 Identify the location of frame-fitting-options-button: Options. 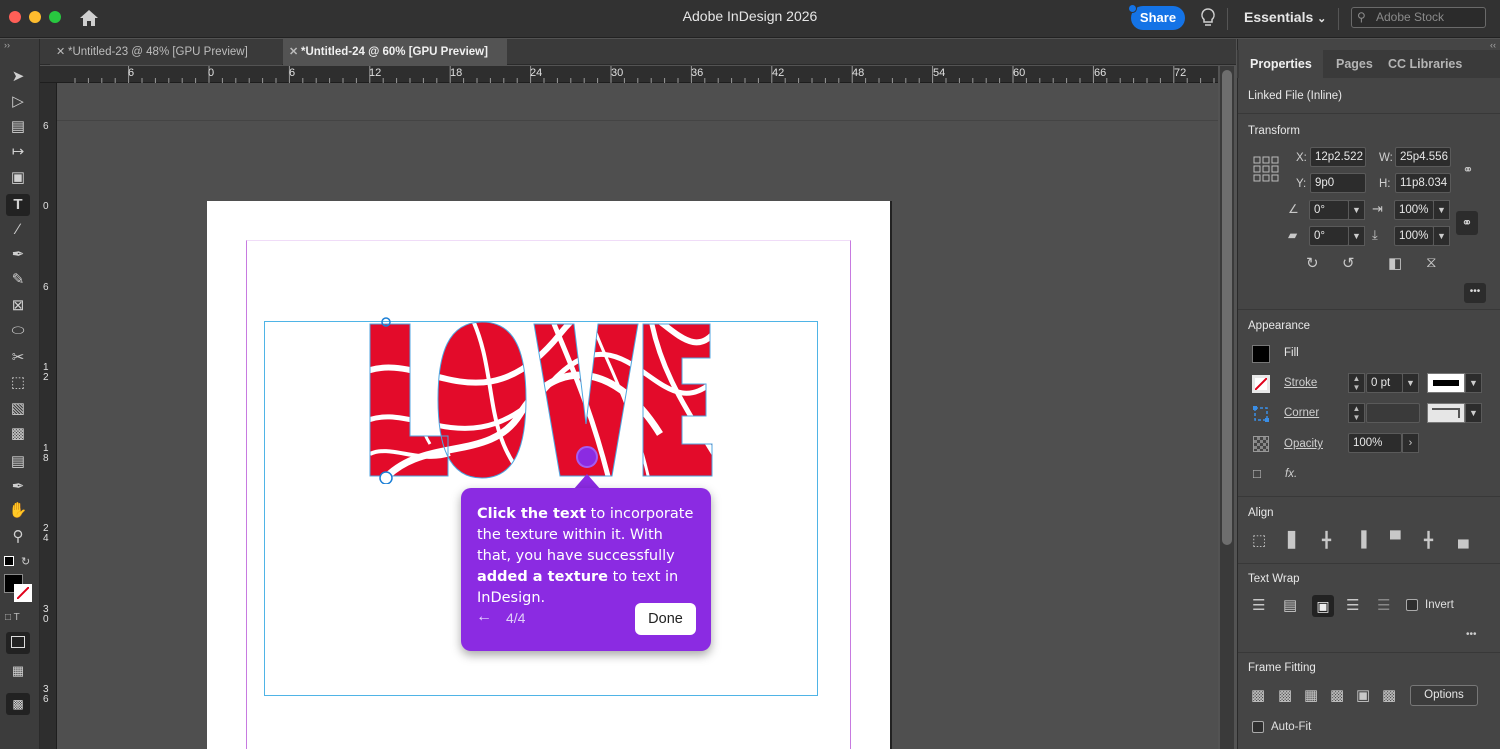
(1444, 695).